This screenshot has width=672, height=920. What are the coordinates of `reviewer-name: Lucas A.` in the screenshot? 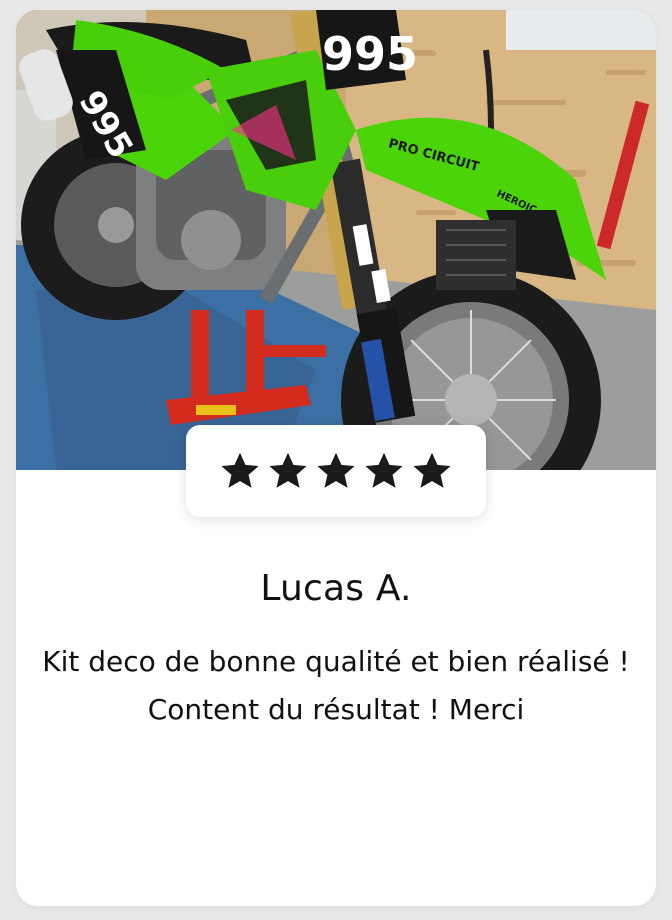 It's located at (336, 588).